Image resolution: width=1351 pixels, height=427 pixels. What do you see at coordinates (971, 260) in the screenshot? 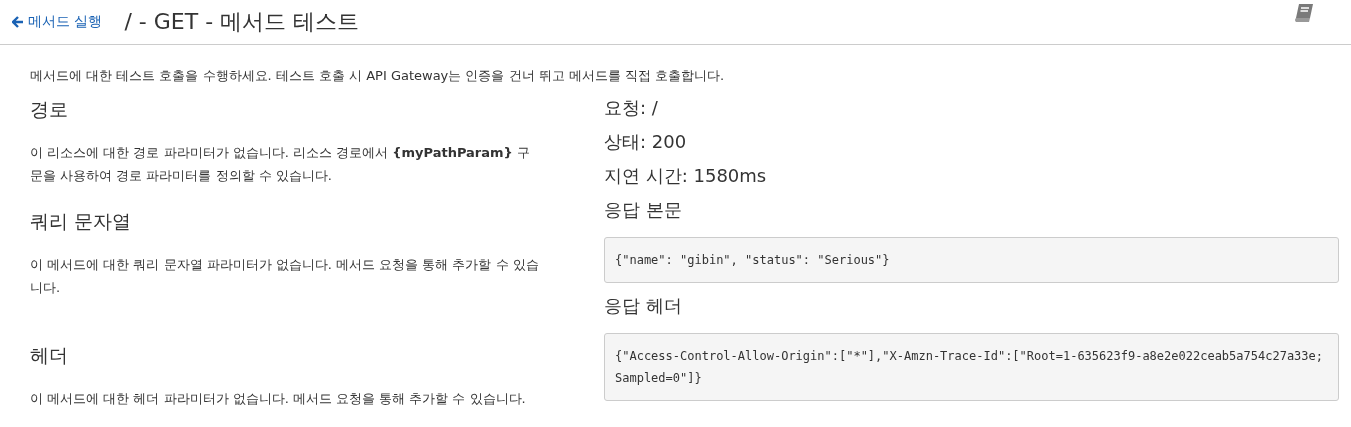
I see `code-block: {"name": "gibin", "status": "Serious"}` at bounding box center [971, 260].